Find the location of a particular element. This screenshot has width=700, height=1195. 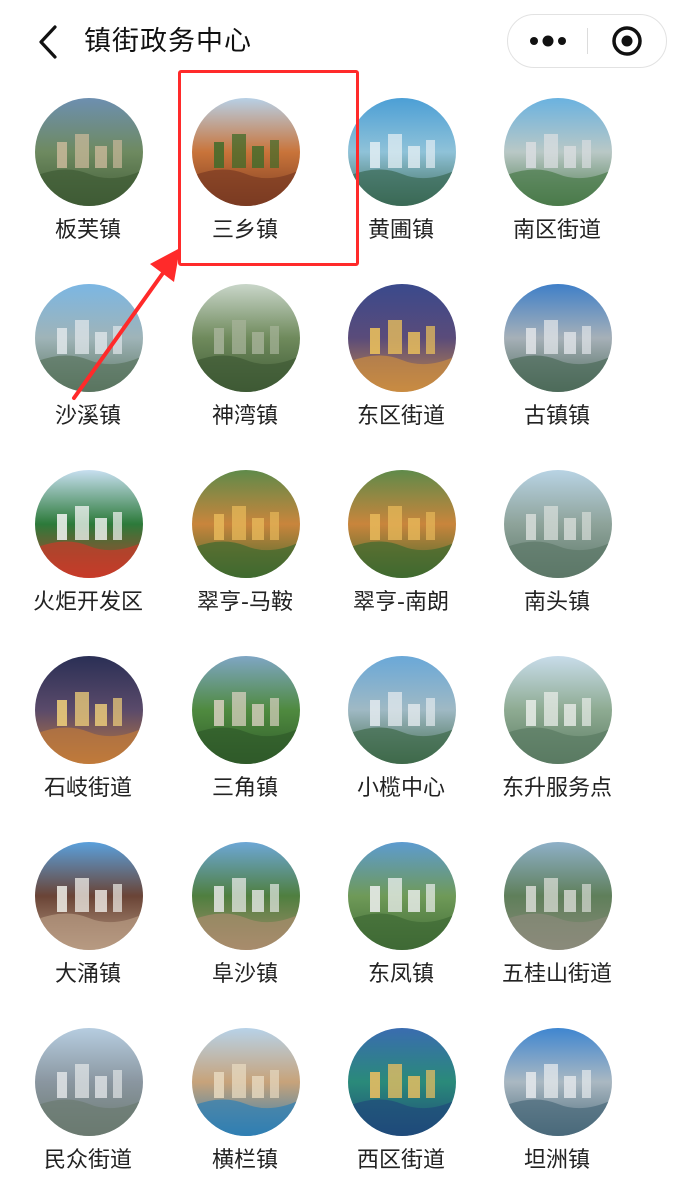

town-item: 神湾镇 is located at coordinates (245, 360).